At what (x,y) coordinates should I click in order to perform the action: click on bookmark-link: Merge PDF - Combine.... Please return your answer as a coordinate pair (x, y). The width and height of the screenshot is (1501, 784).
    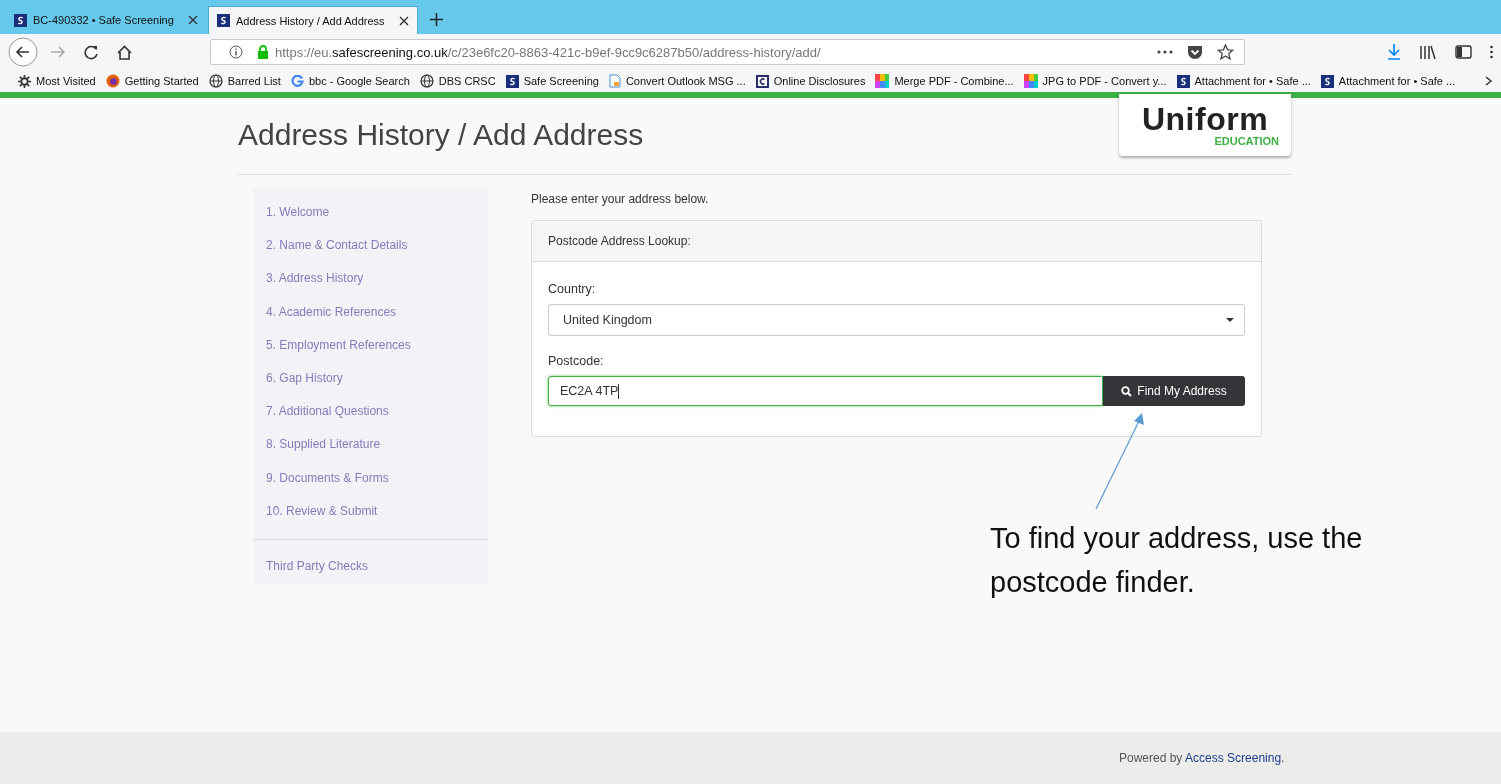
    Looking at the image, I should click on (944, 81).